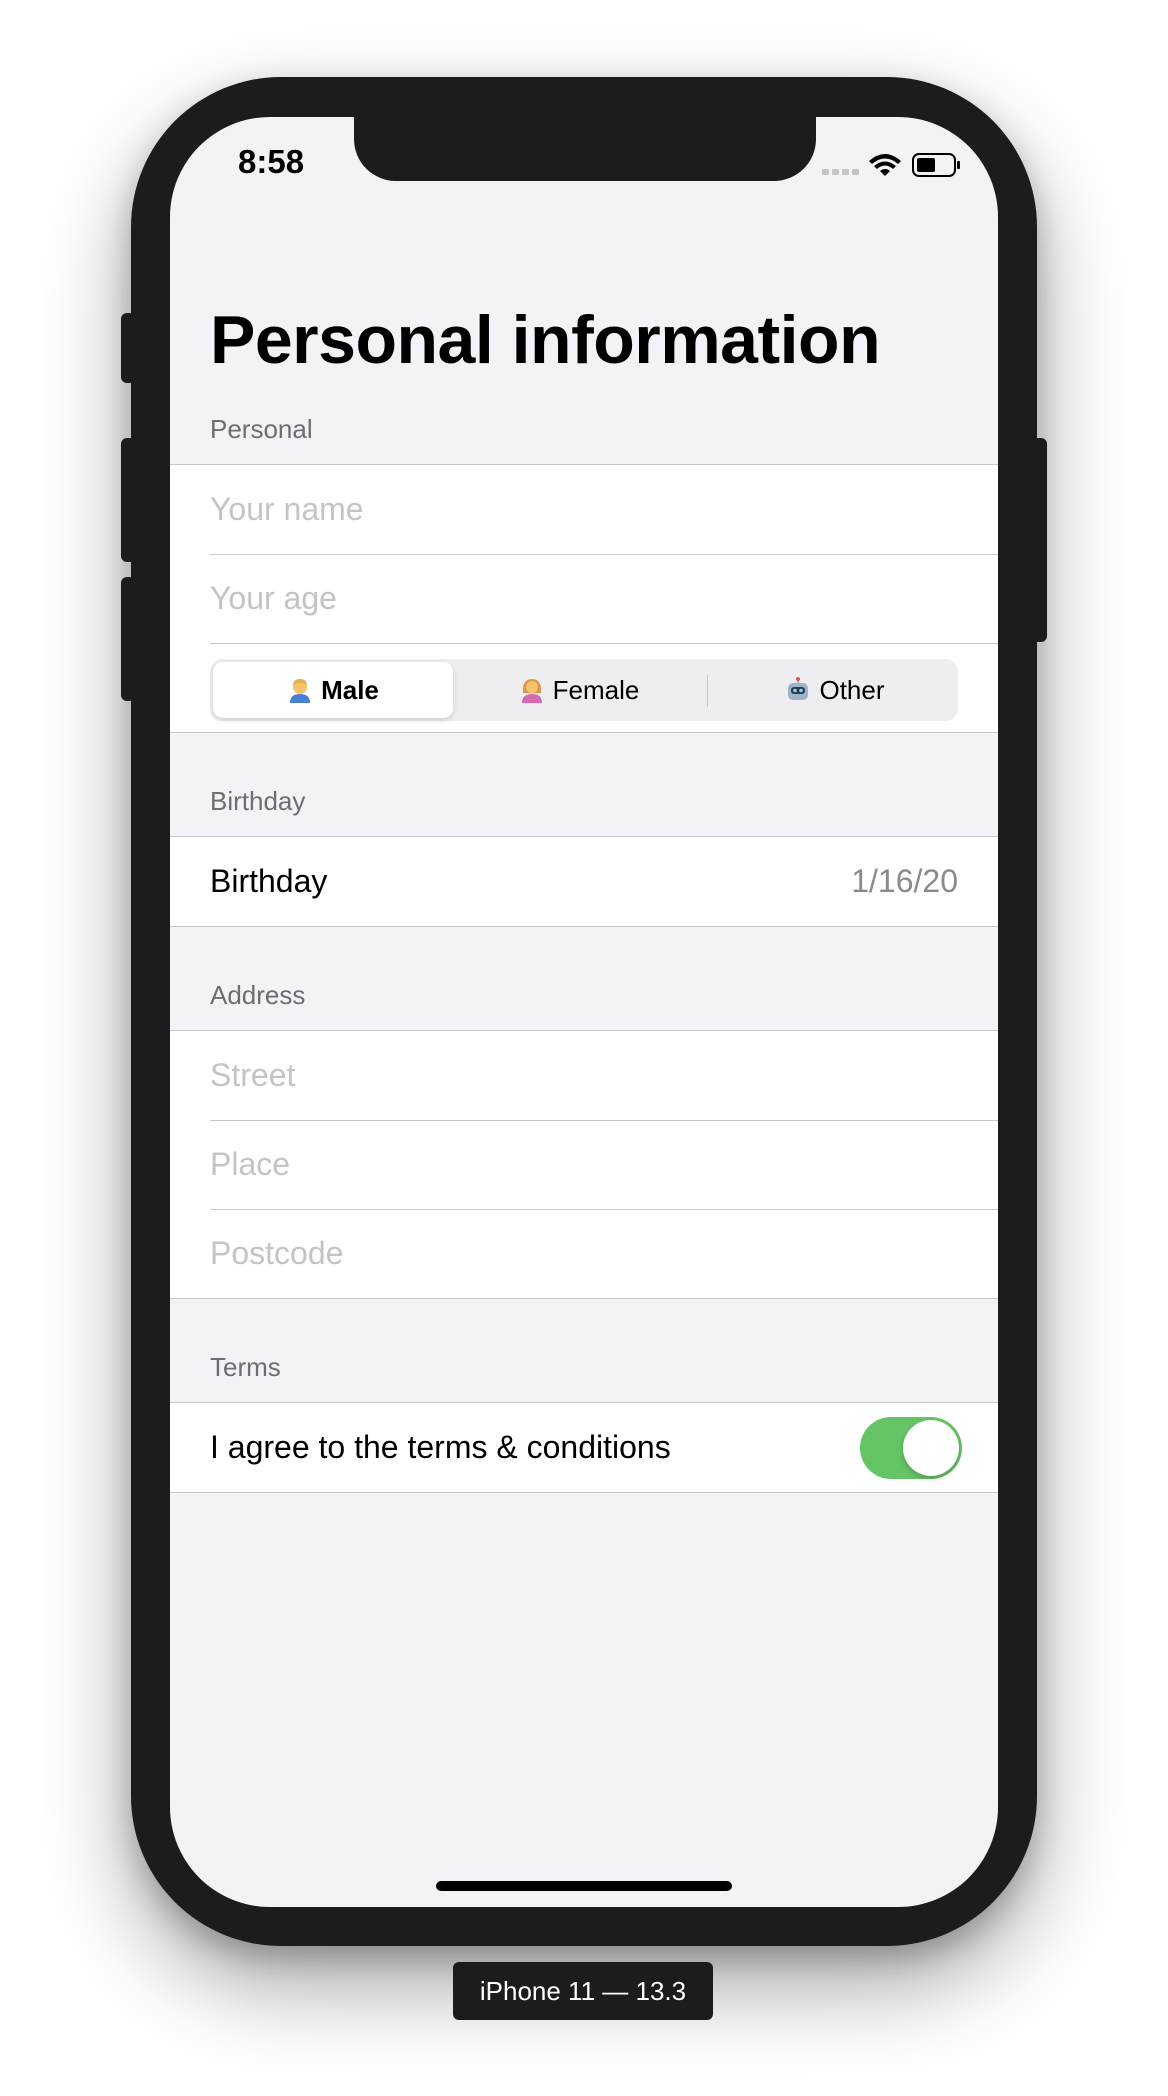  What do you see at coordinates (580, 1253) in the screenshot?
I see `postcode-input` at bounding box center [580, 1253].